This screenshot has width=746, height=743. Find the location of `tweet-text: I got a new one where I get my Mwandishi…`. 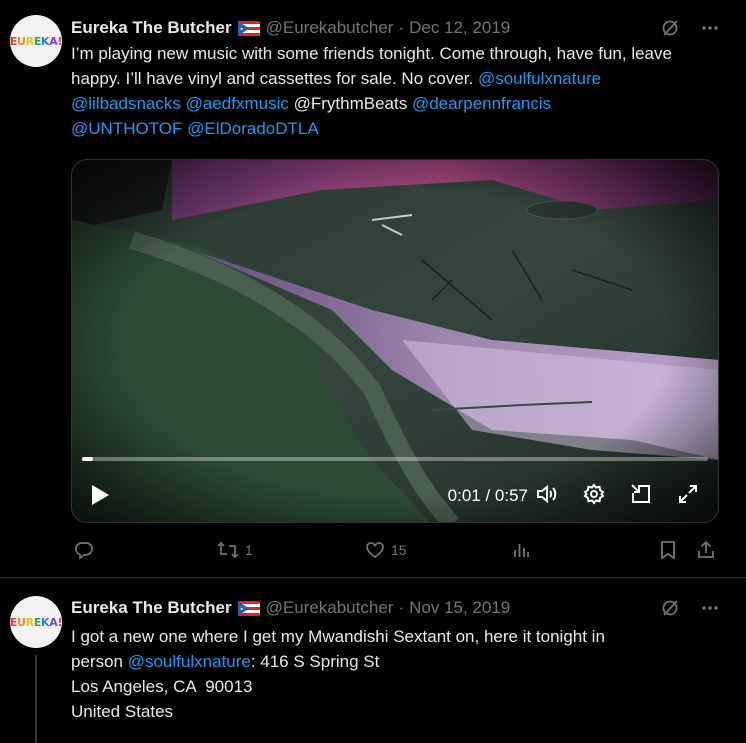

tweet-text: I got a new one where I get my Mwandishi… is located at coordinates (338, 674).